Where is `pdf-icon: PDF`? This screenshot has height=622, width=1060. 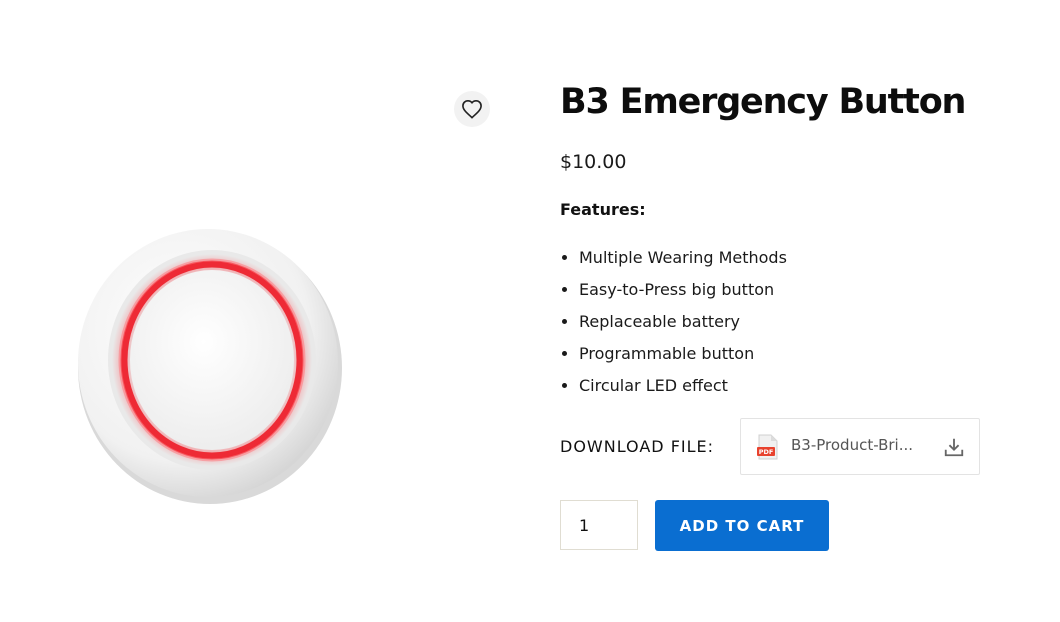
pdf-icon: PDF is located at coordinates (767, 447).